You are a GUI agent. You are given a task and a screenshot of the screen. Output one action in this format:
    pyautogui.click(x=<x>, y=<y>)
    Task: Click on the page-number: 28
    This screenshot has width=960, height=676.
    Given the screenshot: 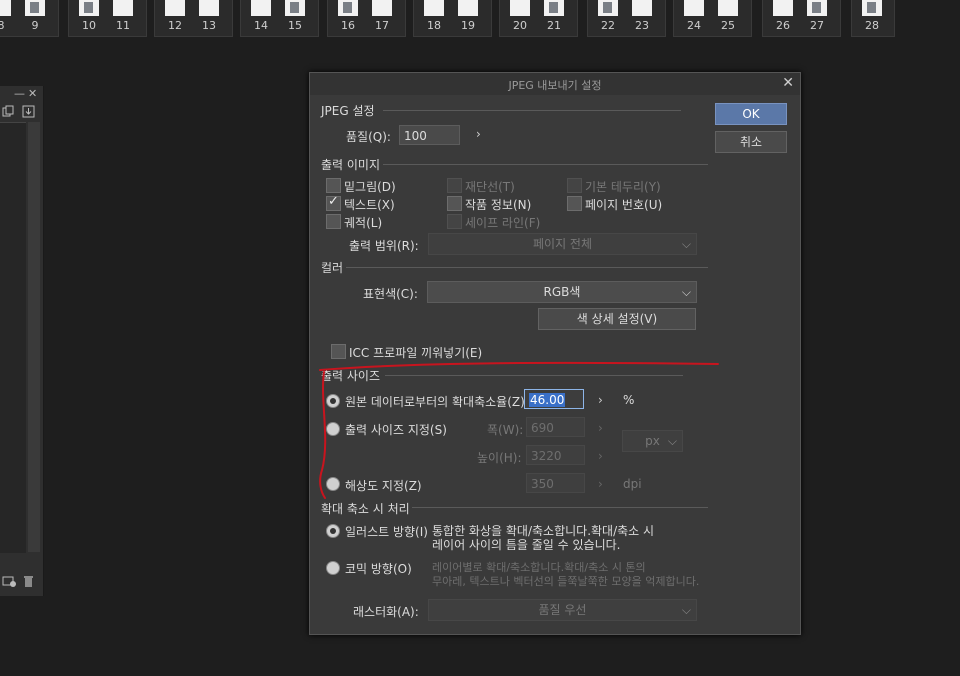 What is the action you would take?
    pyautogui.click(x=872, y=25)
    